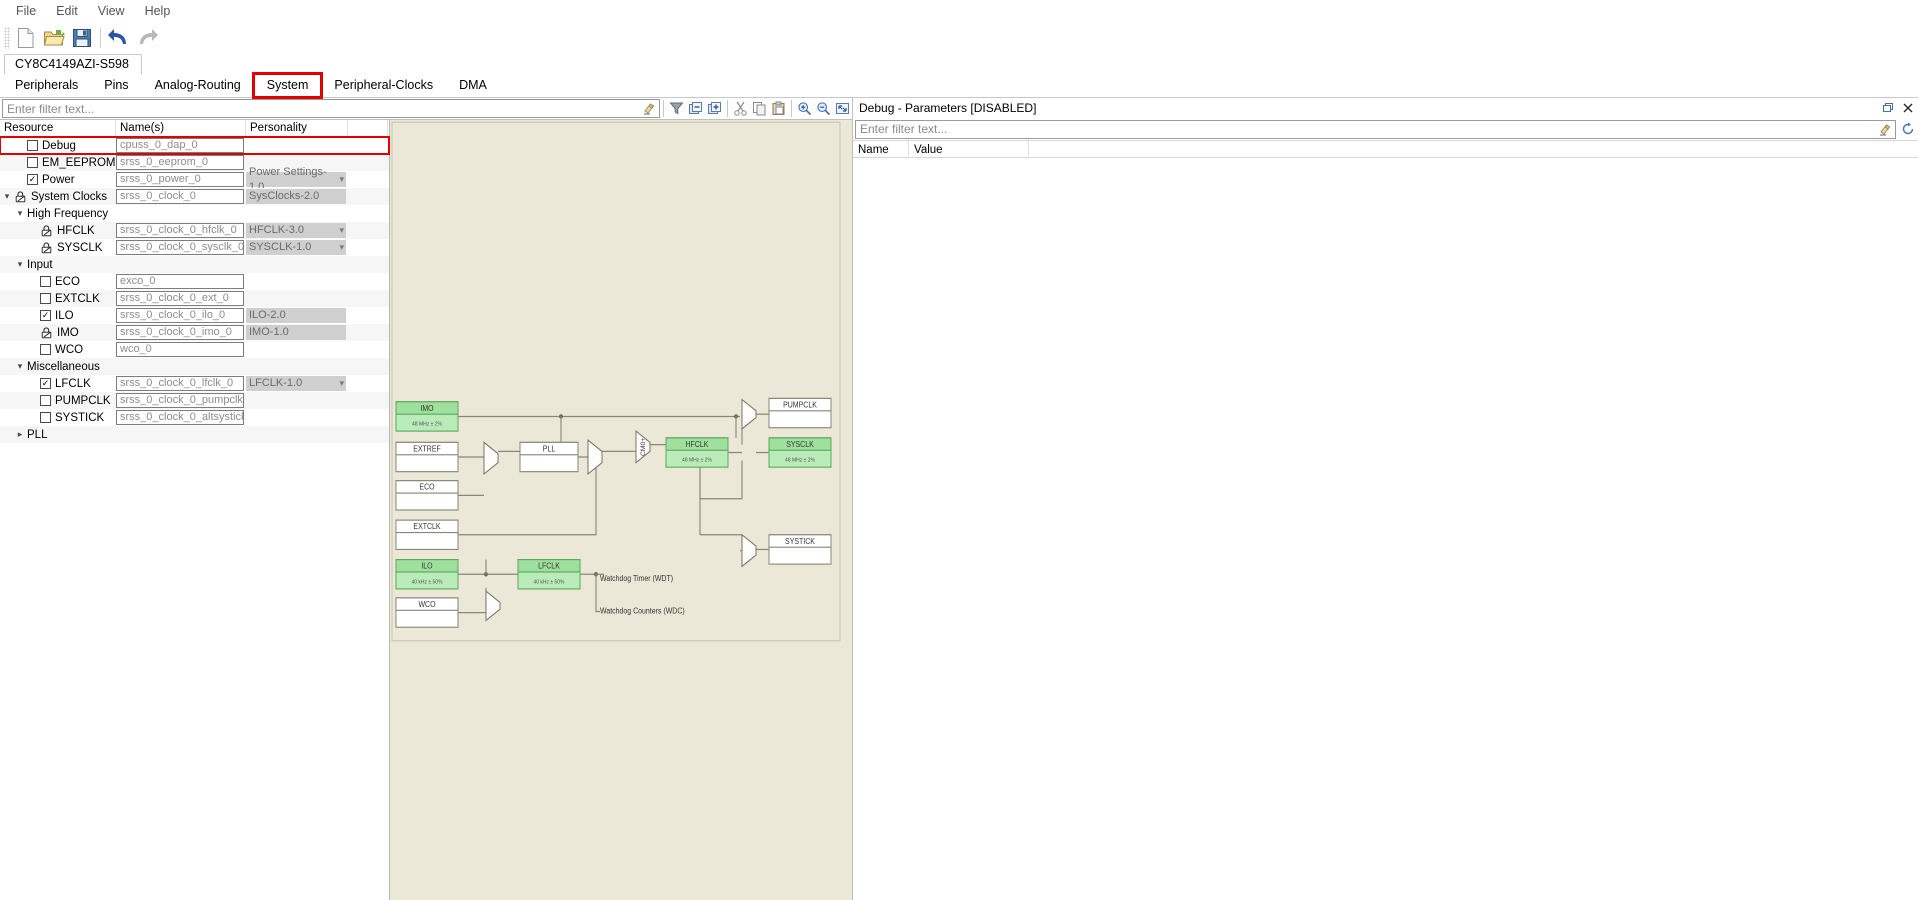 The width and height of the screenshot is (1918, 900). I want to click on tree-row-resource-cell: ✓ ILO, so click(58, 315).